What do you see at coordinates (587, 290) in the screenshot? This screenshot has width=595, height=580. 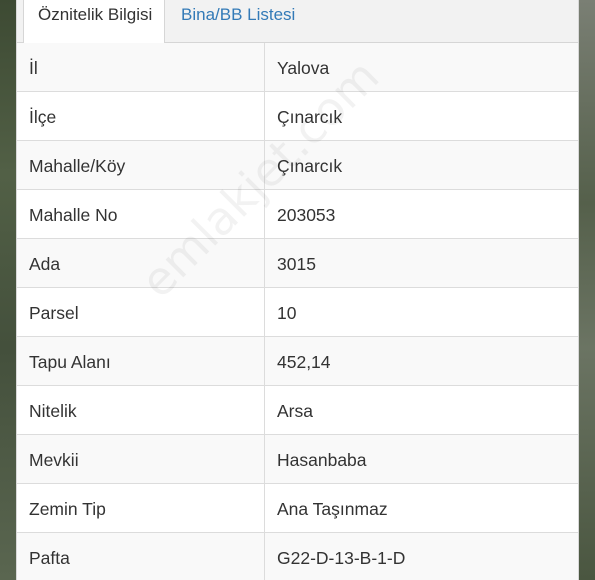 I see `map-background-right` at bounding box center [587, 290].